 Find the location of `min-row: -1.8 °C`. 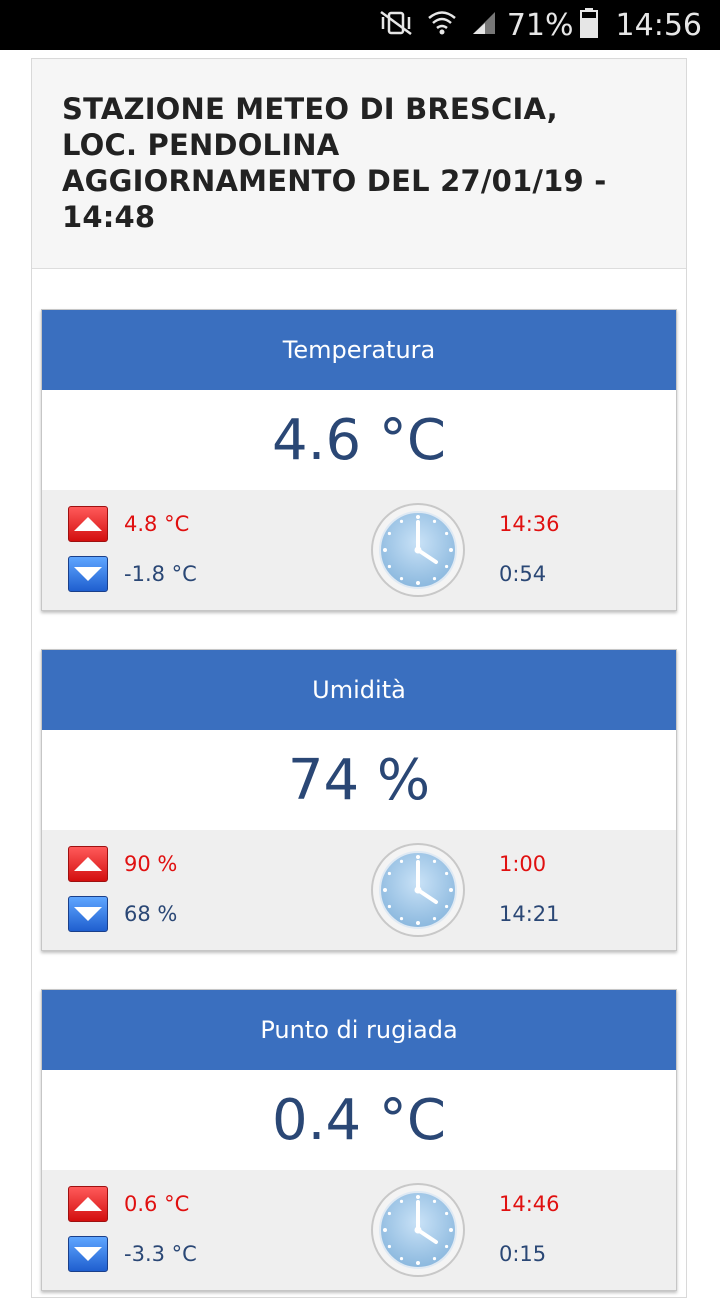

min-row: -1.8 °C is located at coordinates (132, 574).